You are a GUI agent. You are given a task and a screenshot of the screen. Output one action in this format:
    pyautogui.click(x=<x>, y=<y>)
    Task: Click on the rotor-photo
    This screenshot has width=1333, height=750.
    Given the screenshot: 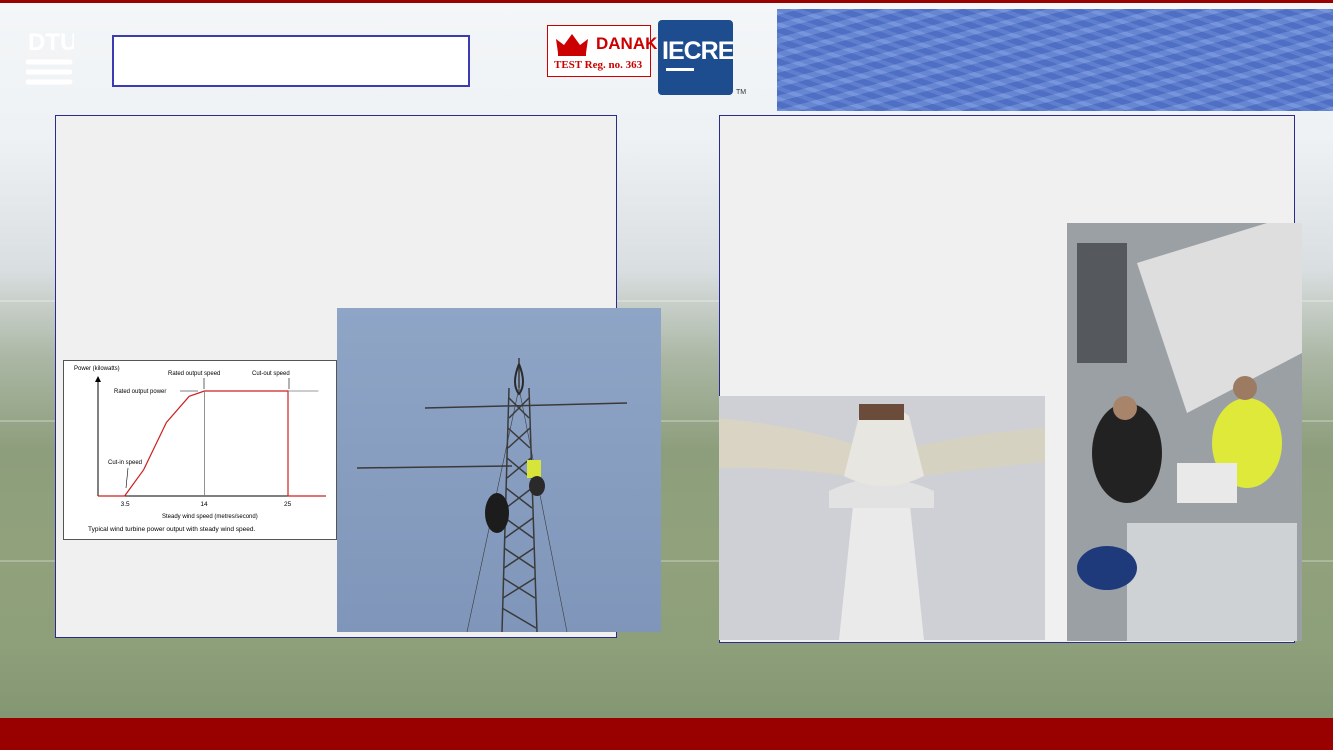 What is the action you would take?
    pyautogui.click(x=882, y=518)
    